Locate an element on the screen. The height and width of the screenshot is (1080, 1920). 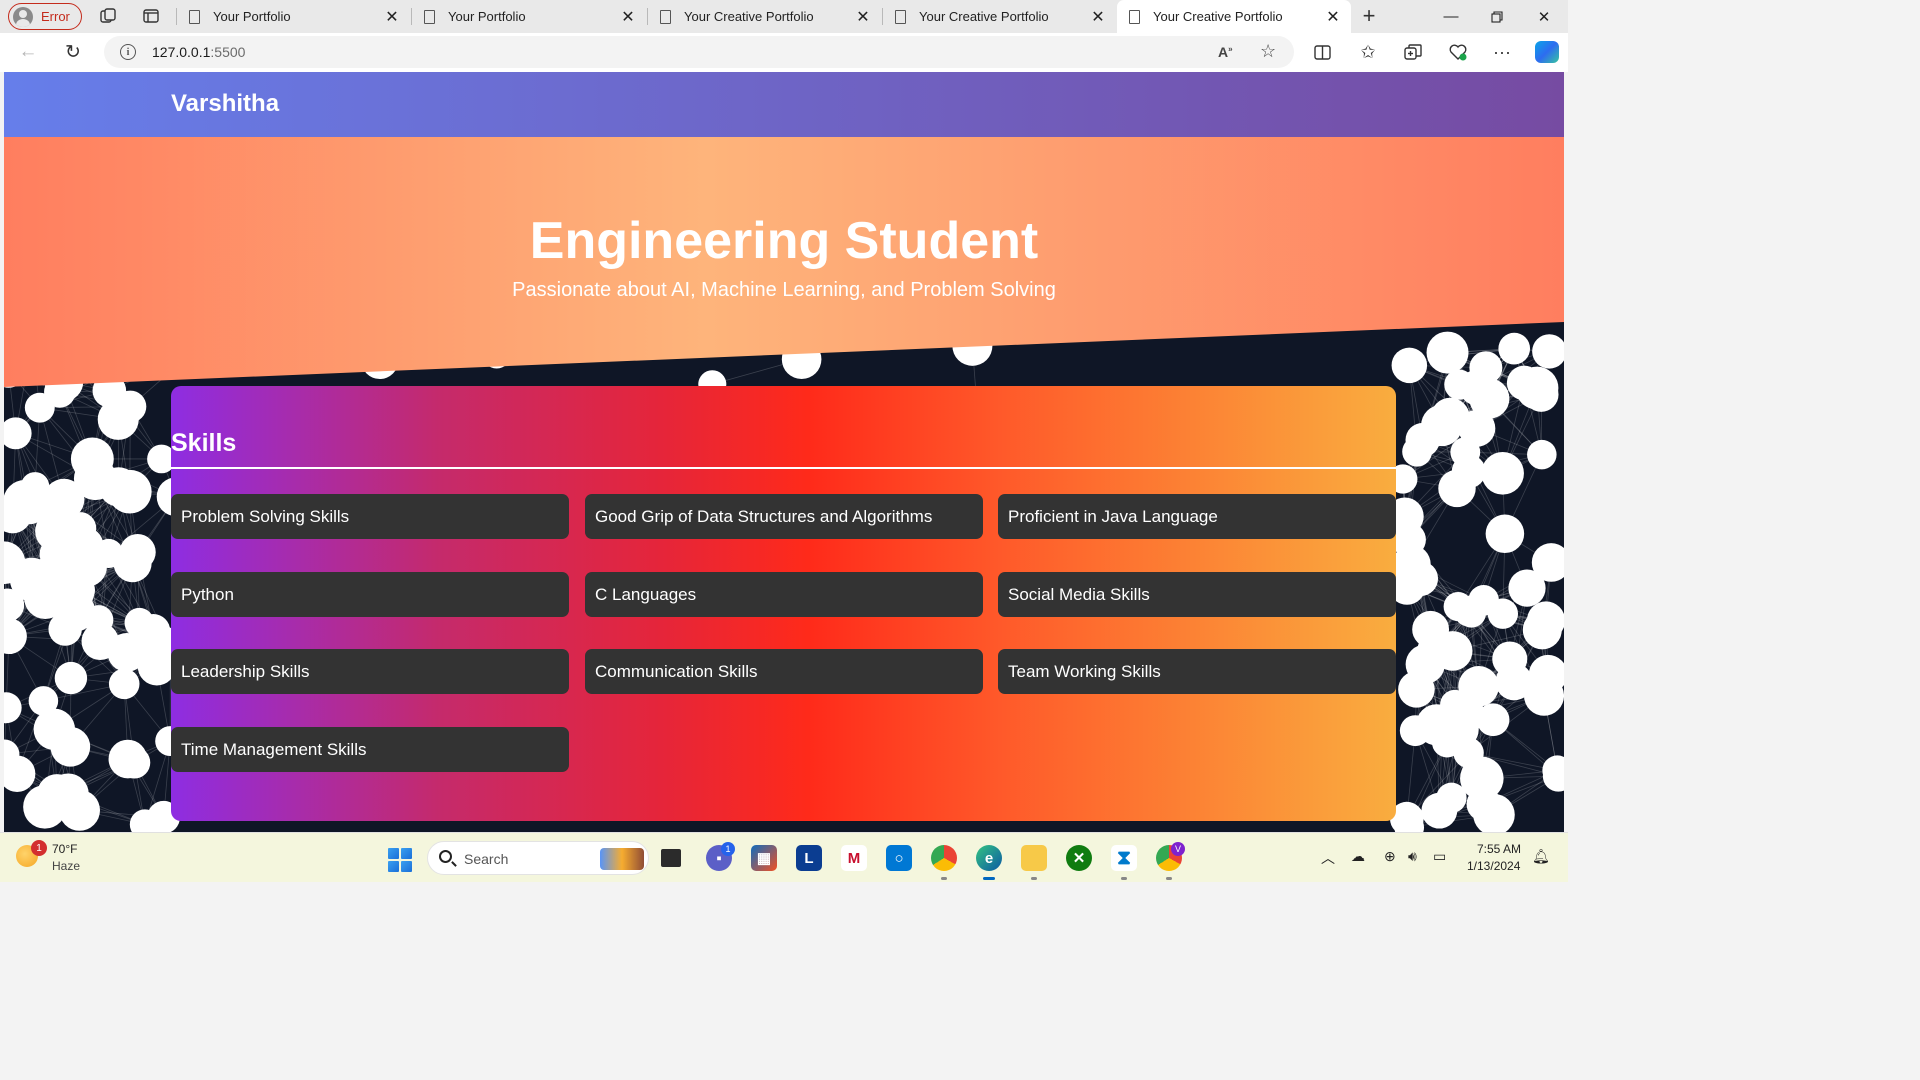
more-options-icon: ··· is located at coordinates (1502, 52).